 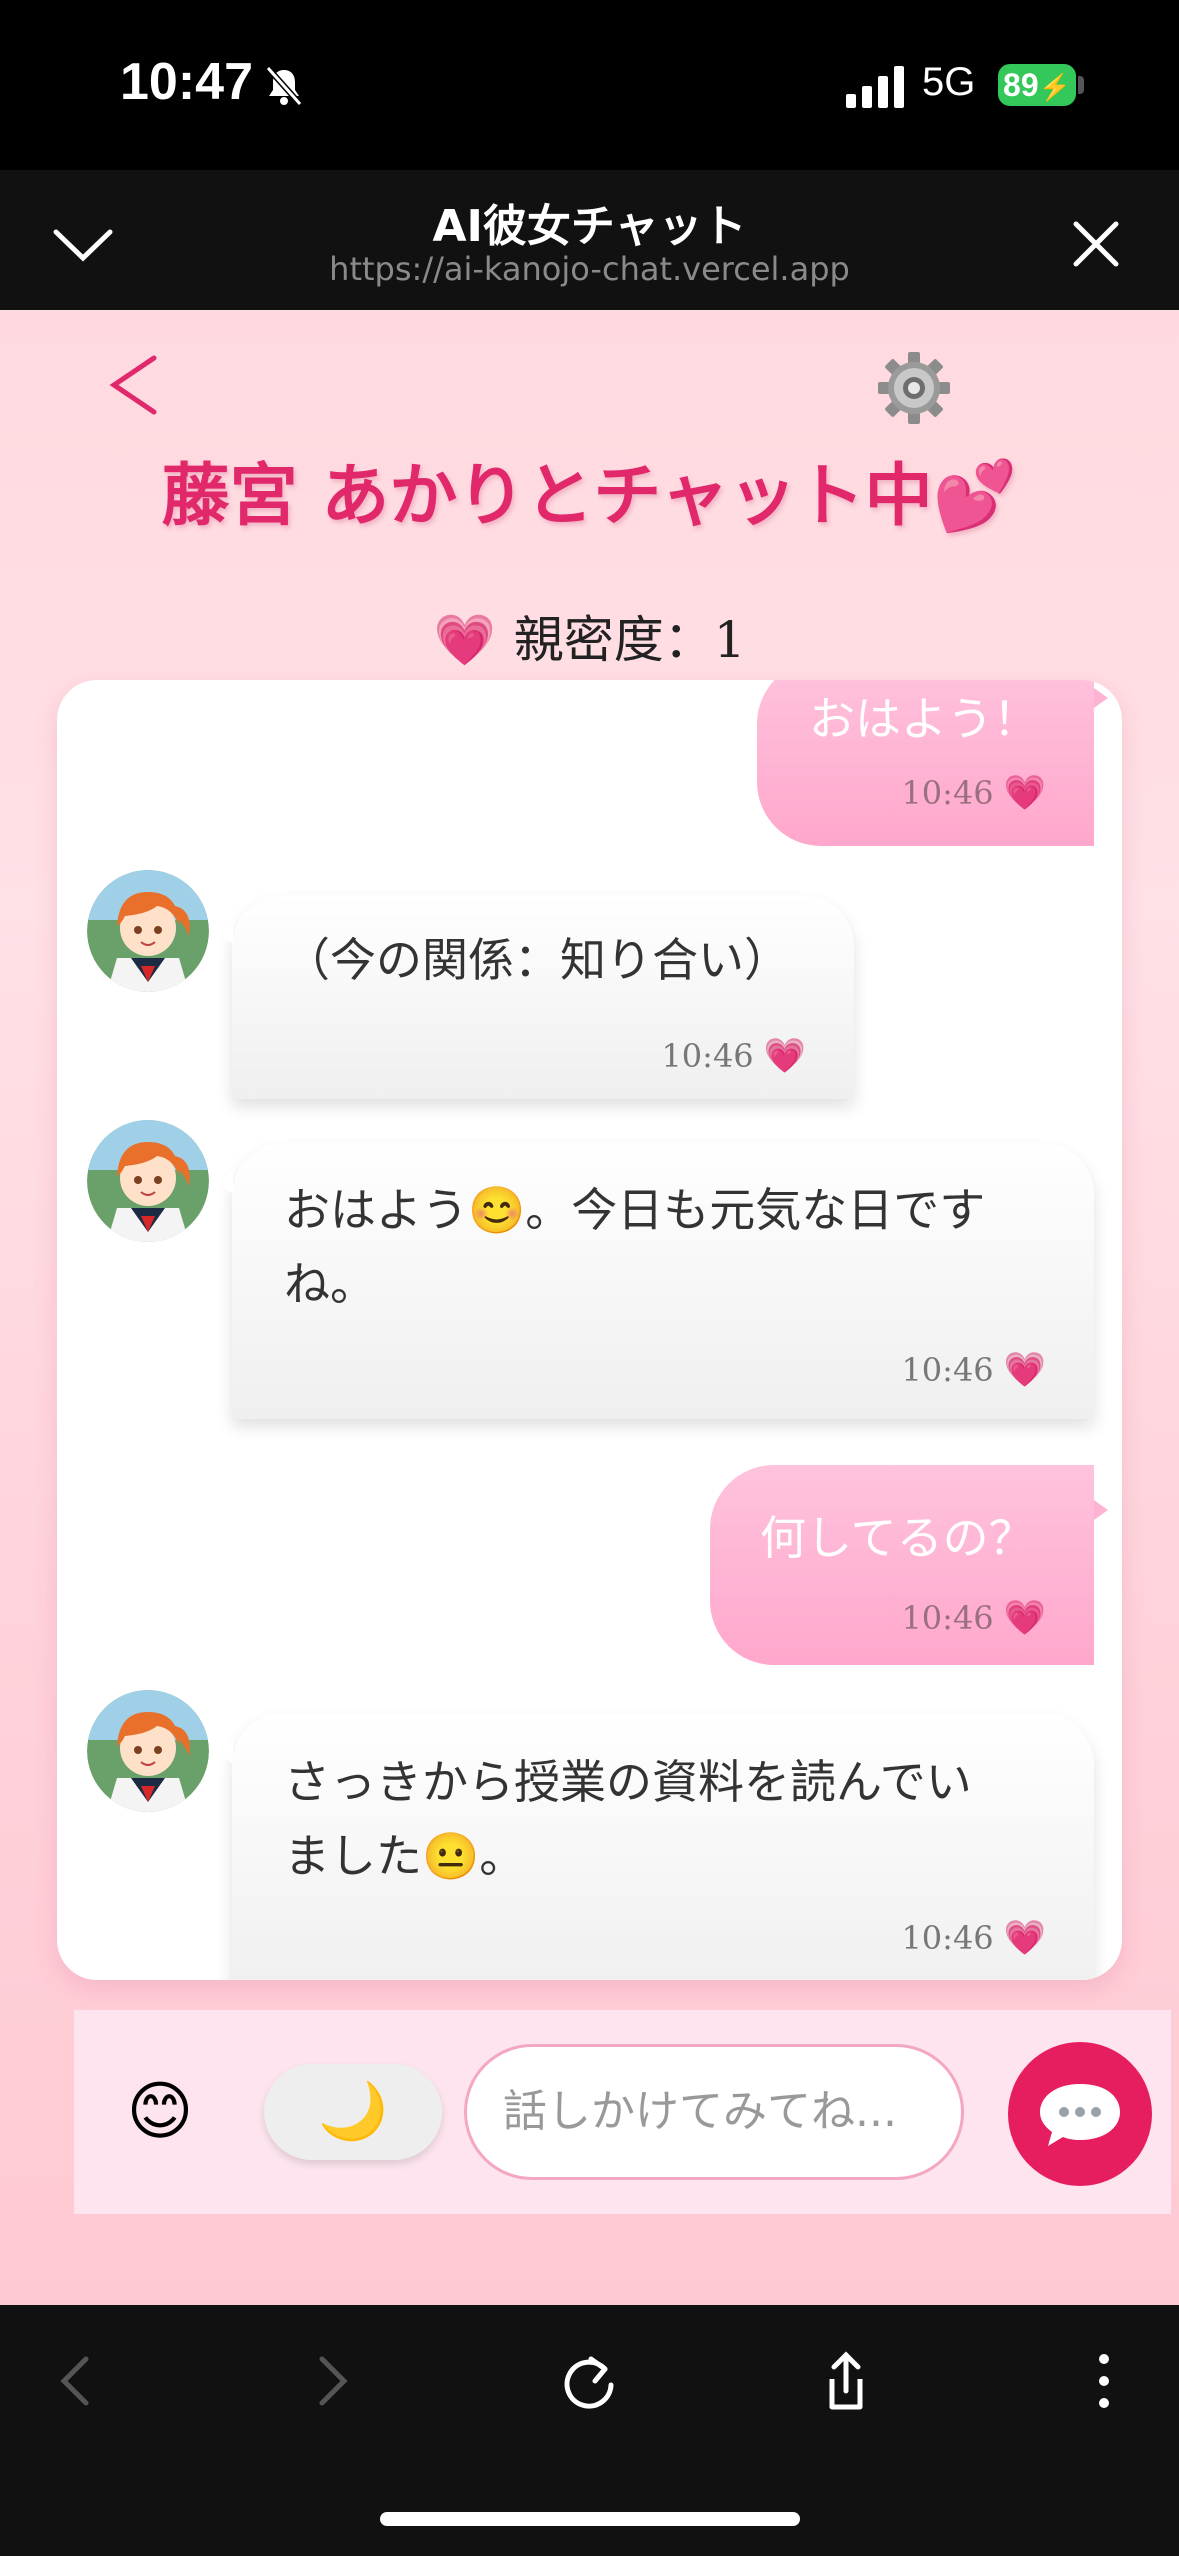 What do you see at coordinates (590, 2519) in the screenshot?
I see `home-indicator` at bounding box center [590, 2519].